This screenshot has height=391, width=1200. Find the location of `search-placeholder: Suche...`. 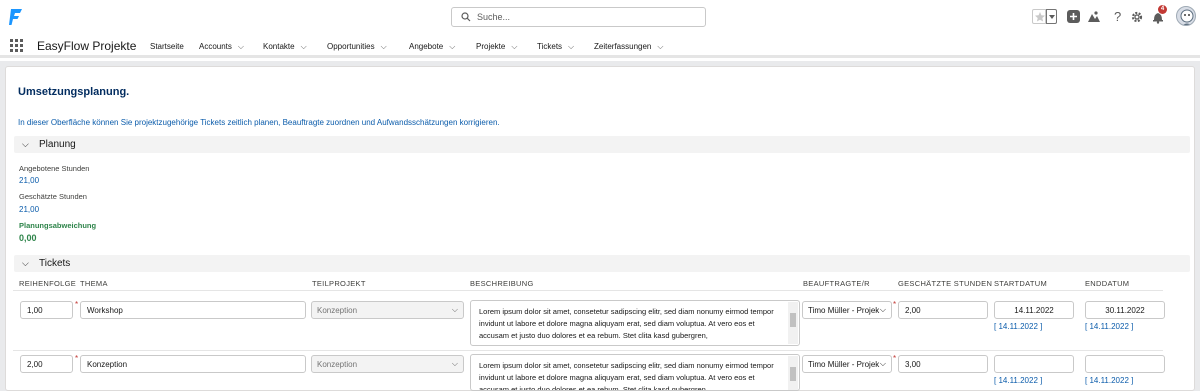

search-placeholder: Suche... is located at coordinates (494, 17).